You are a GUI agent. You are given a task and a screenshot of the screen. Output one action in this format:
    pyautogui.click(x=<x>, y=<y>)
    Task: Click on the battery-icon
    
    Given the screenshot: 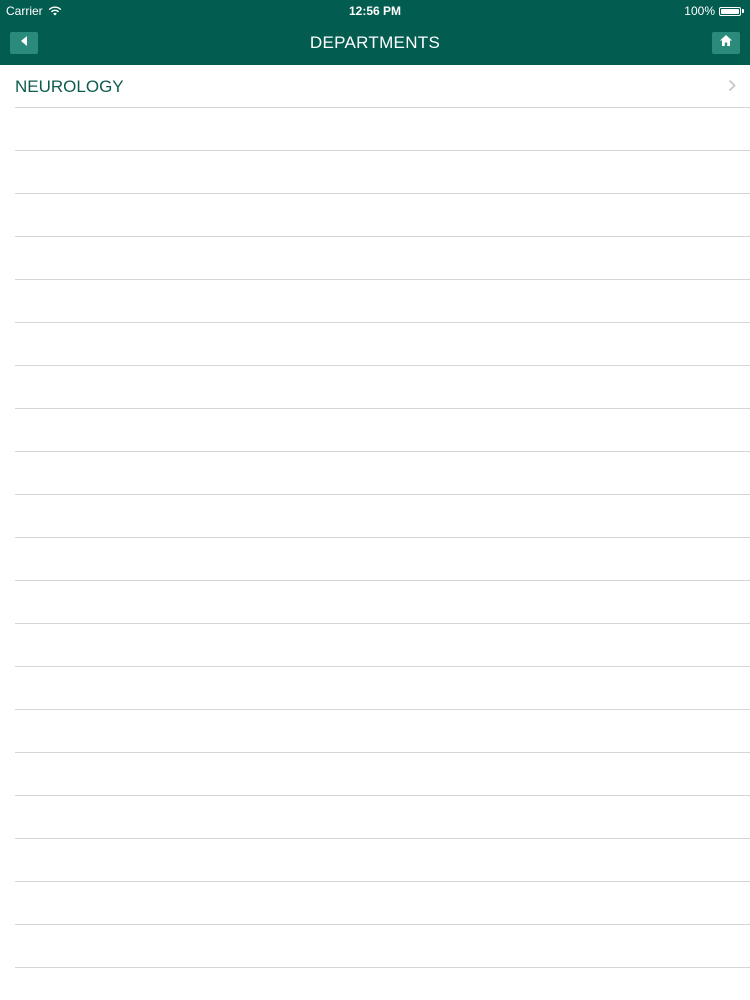 What is the action you would take?
    pyautogui.click(x=731, y=11)
    